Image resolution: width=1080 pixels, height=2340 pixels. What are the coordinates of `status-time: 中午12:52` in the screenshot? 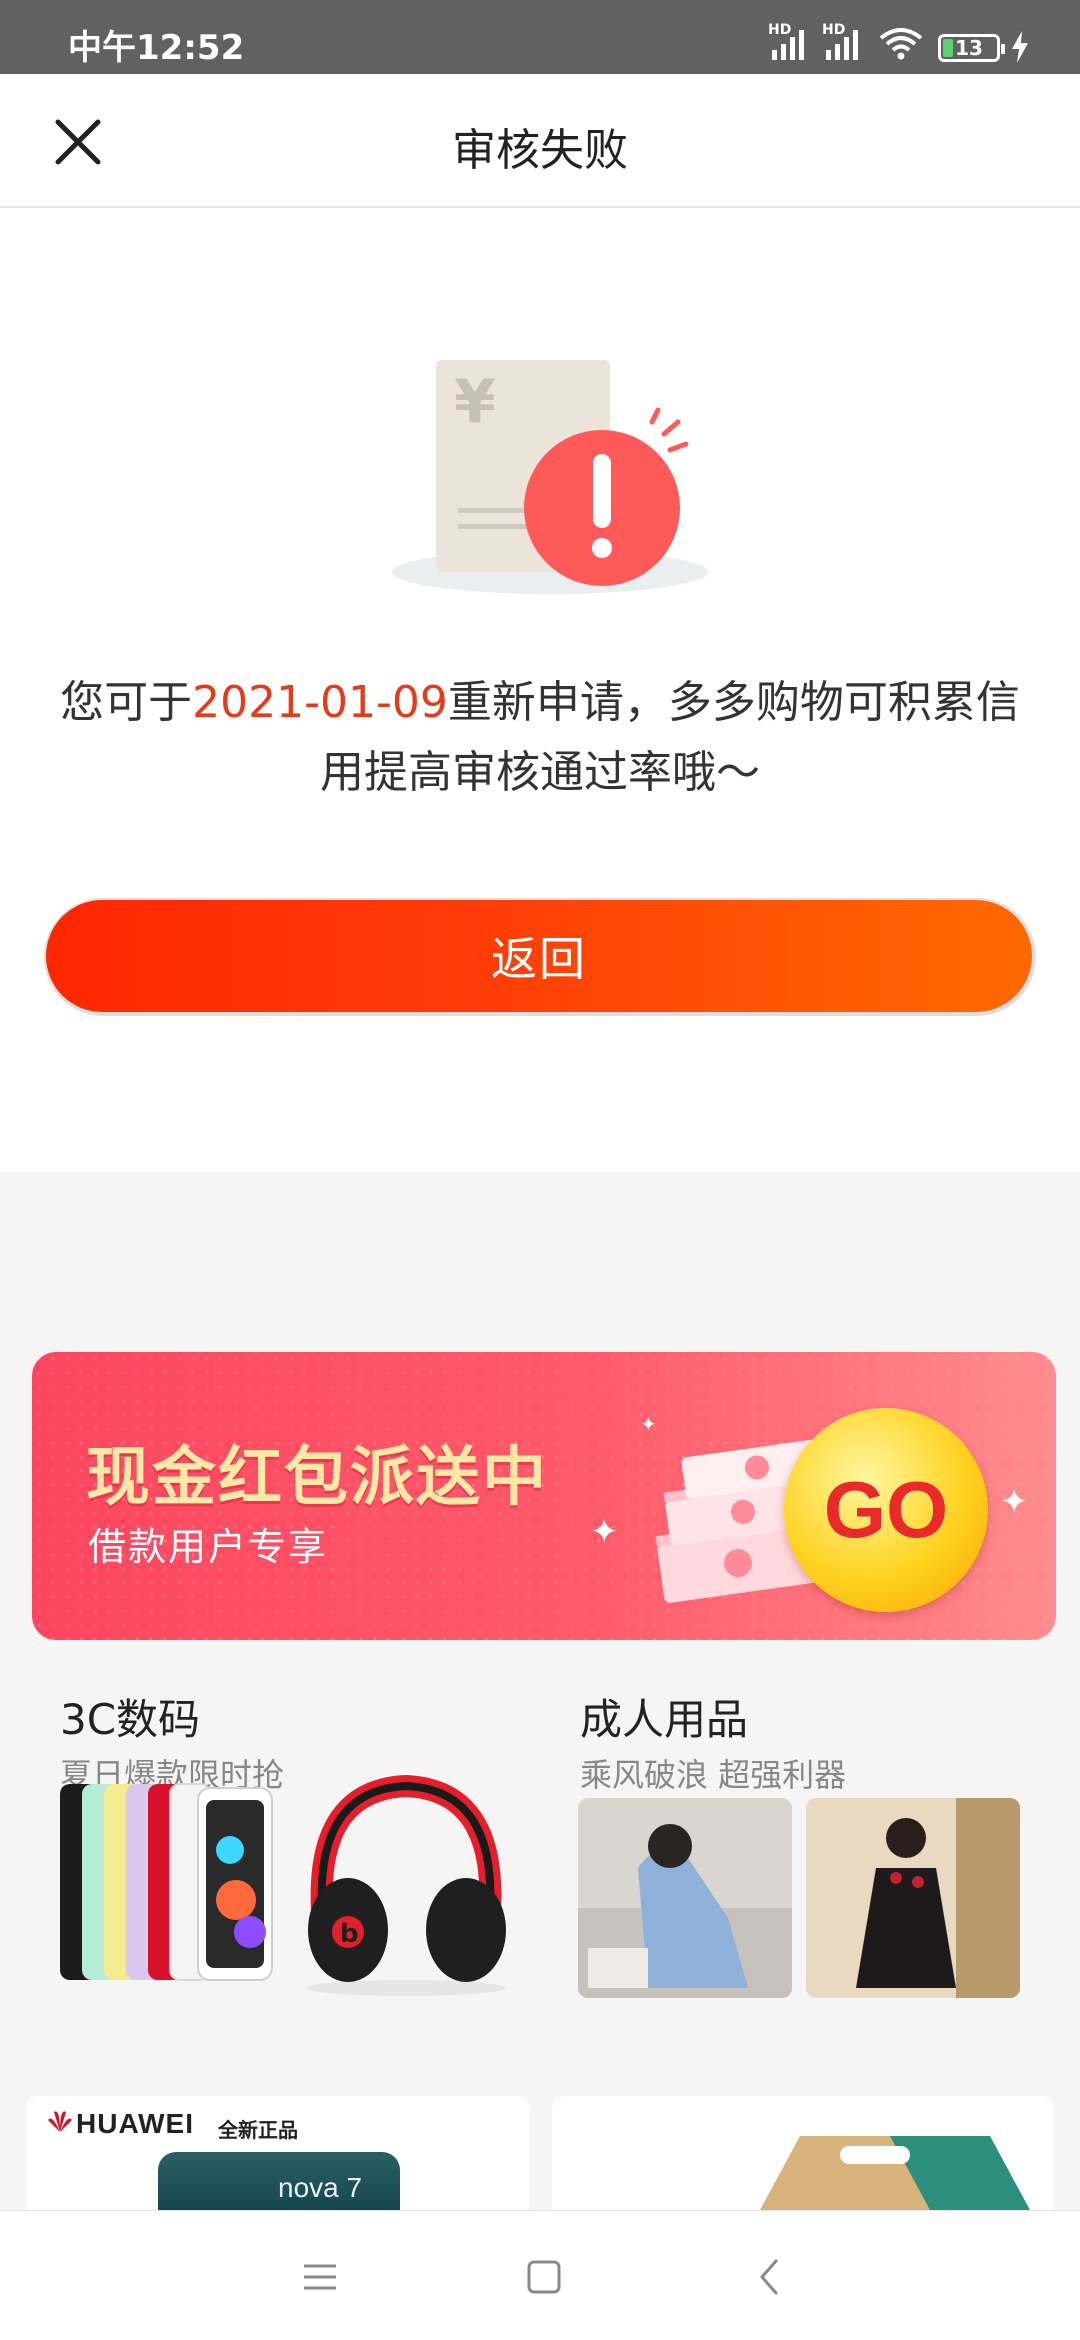 It's located at (156, 48).